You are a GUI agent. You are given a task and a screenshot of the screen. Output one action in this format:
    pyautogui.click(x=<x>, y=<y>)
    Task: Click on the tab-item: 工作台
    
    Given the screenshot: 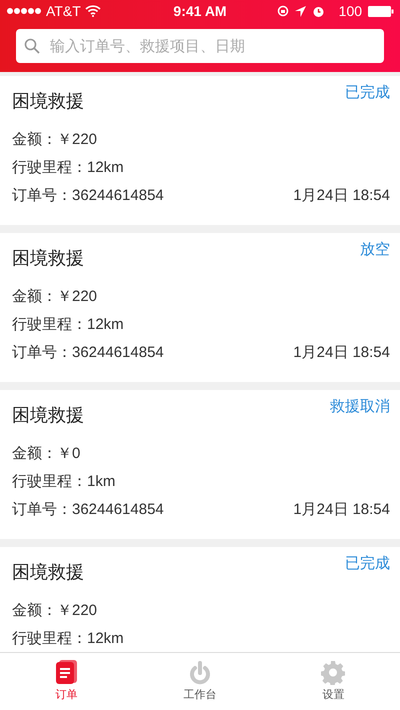 What is the action you would take?
    pyautogui.click(x=200, y=681)
    